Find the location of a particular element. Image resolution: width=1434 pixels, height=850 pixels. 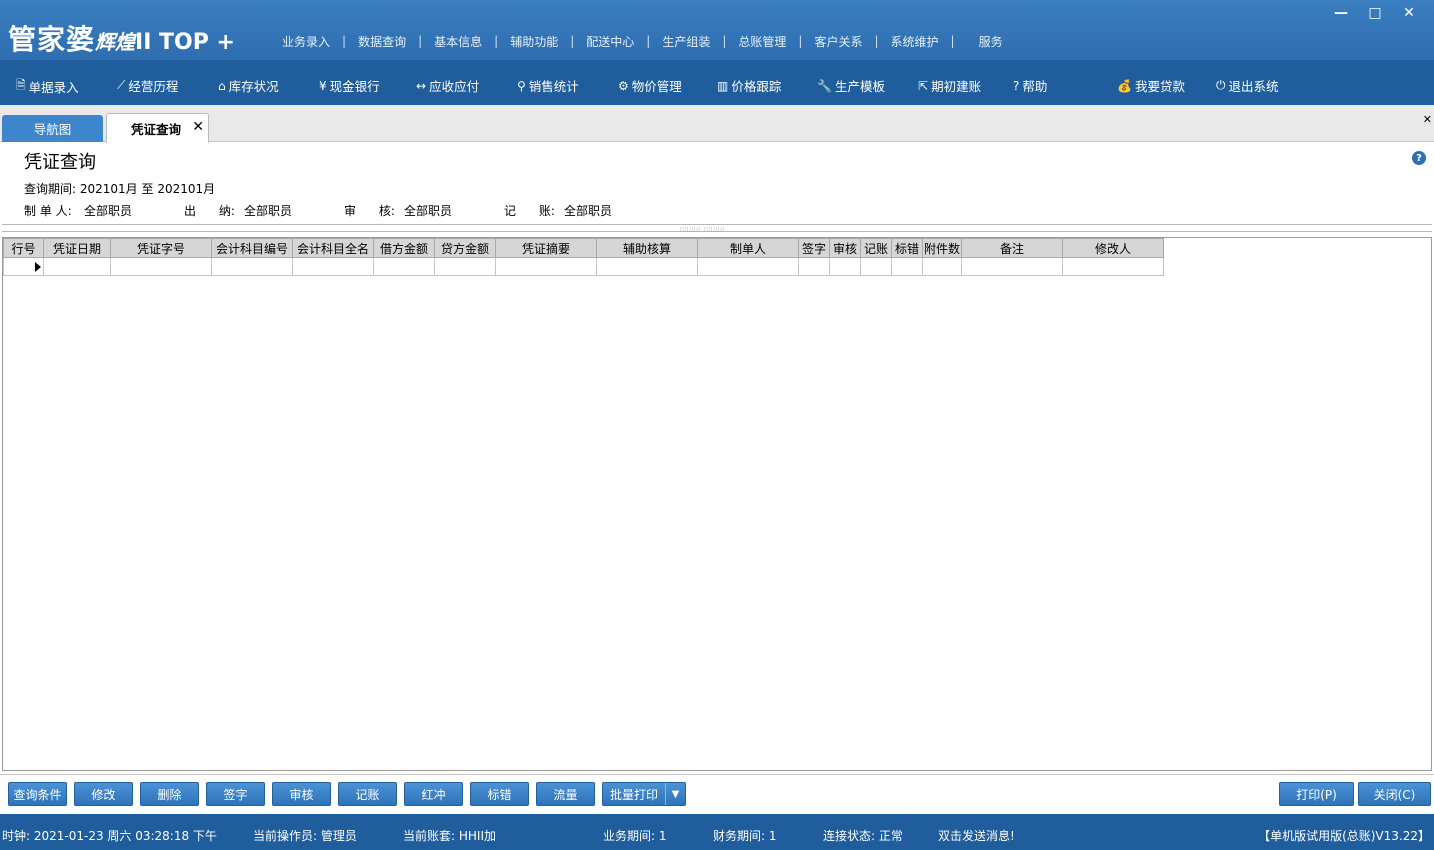

toolbar-inventory-status: ⌂ 库存状况 is located at coordinates (248, 85).